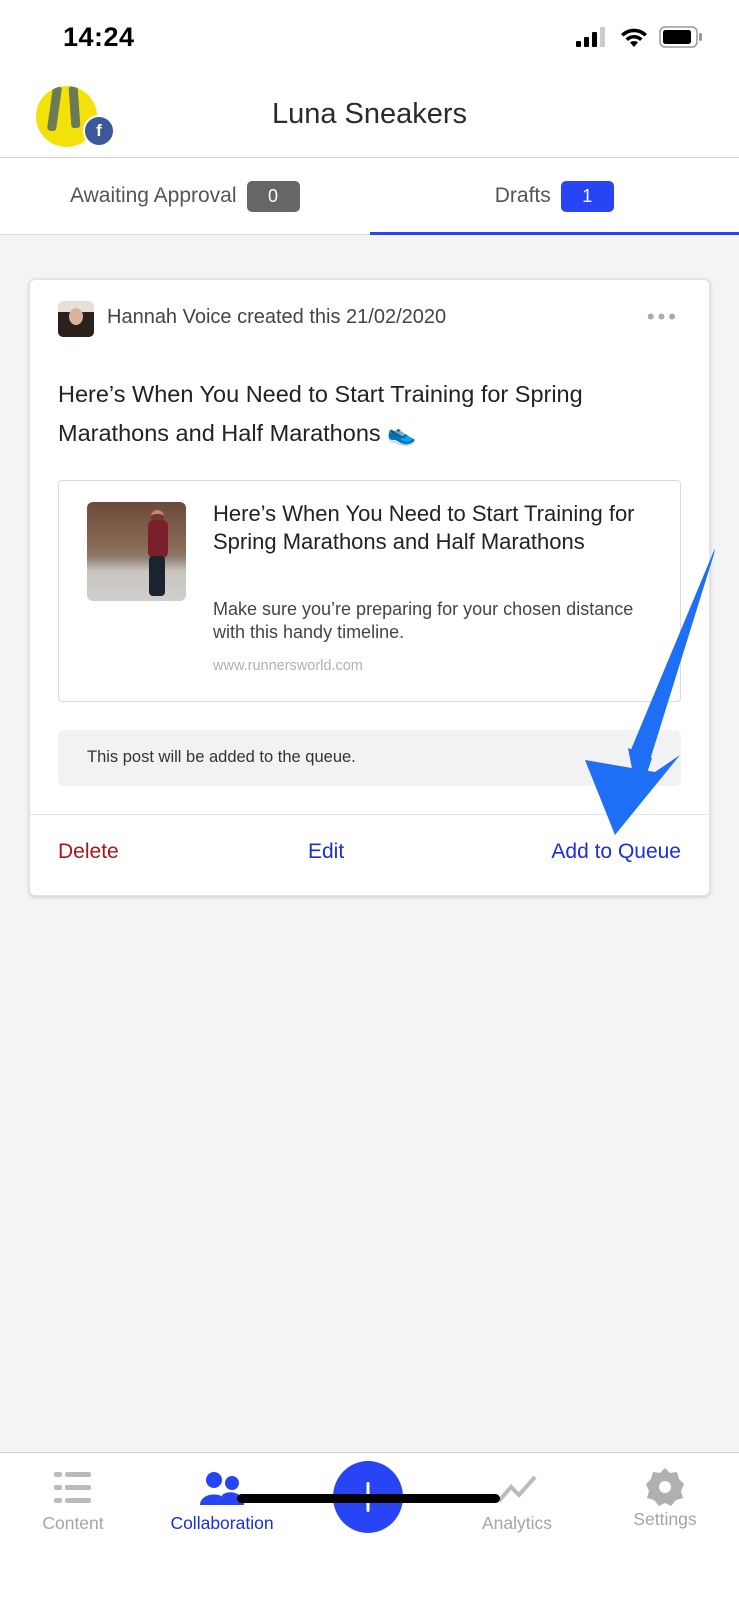  Describe the element at coordinates (369, 114) in the screenshot. I see `page-title: Luna Sneakers` at that location.